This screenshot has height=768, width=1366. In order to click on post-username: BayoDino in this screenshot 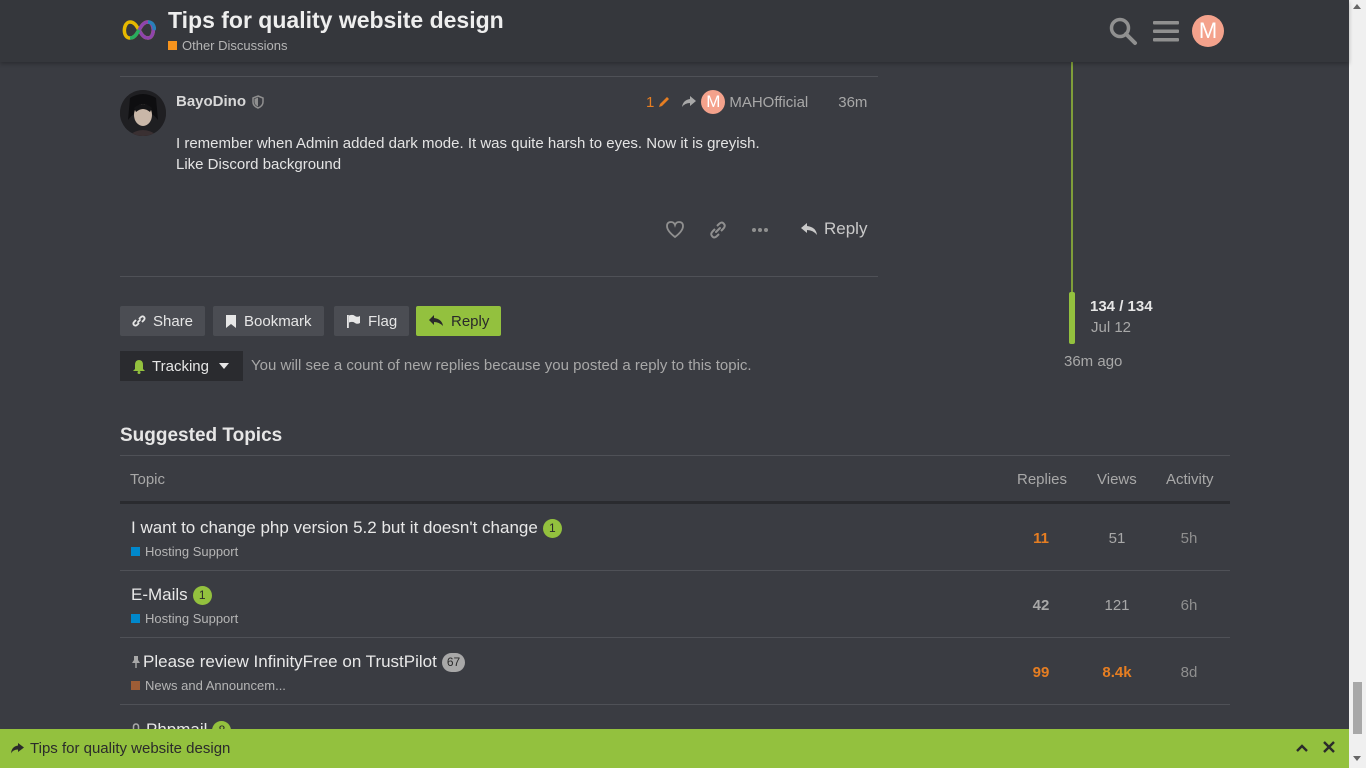, I will do `click(220, 101)`.